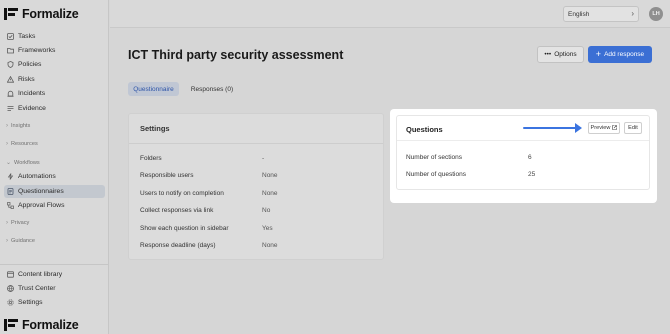 This screenshot has width=670, height=334. What do you see at coordinates (54, 79) in the screenshot?
I see `sidebar-item-risks: Risks` at bounding box center [54, 79].